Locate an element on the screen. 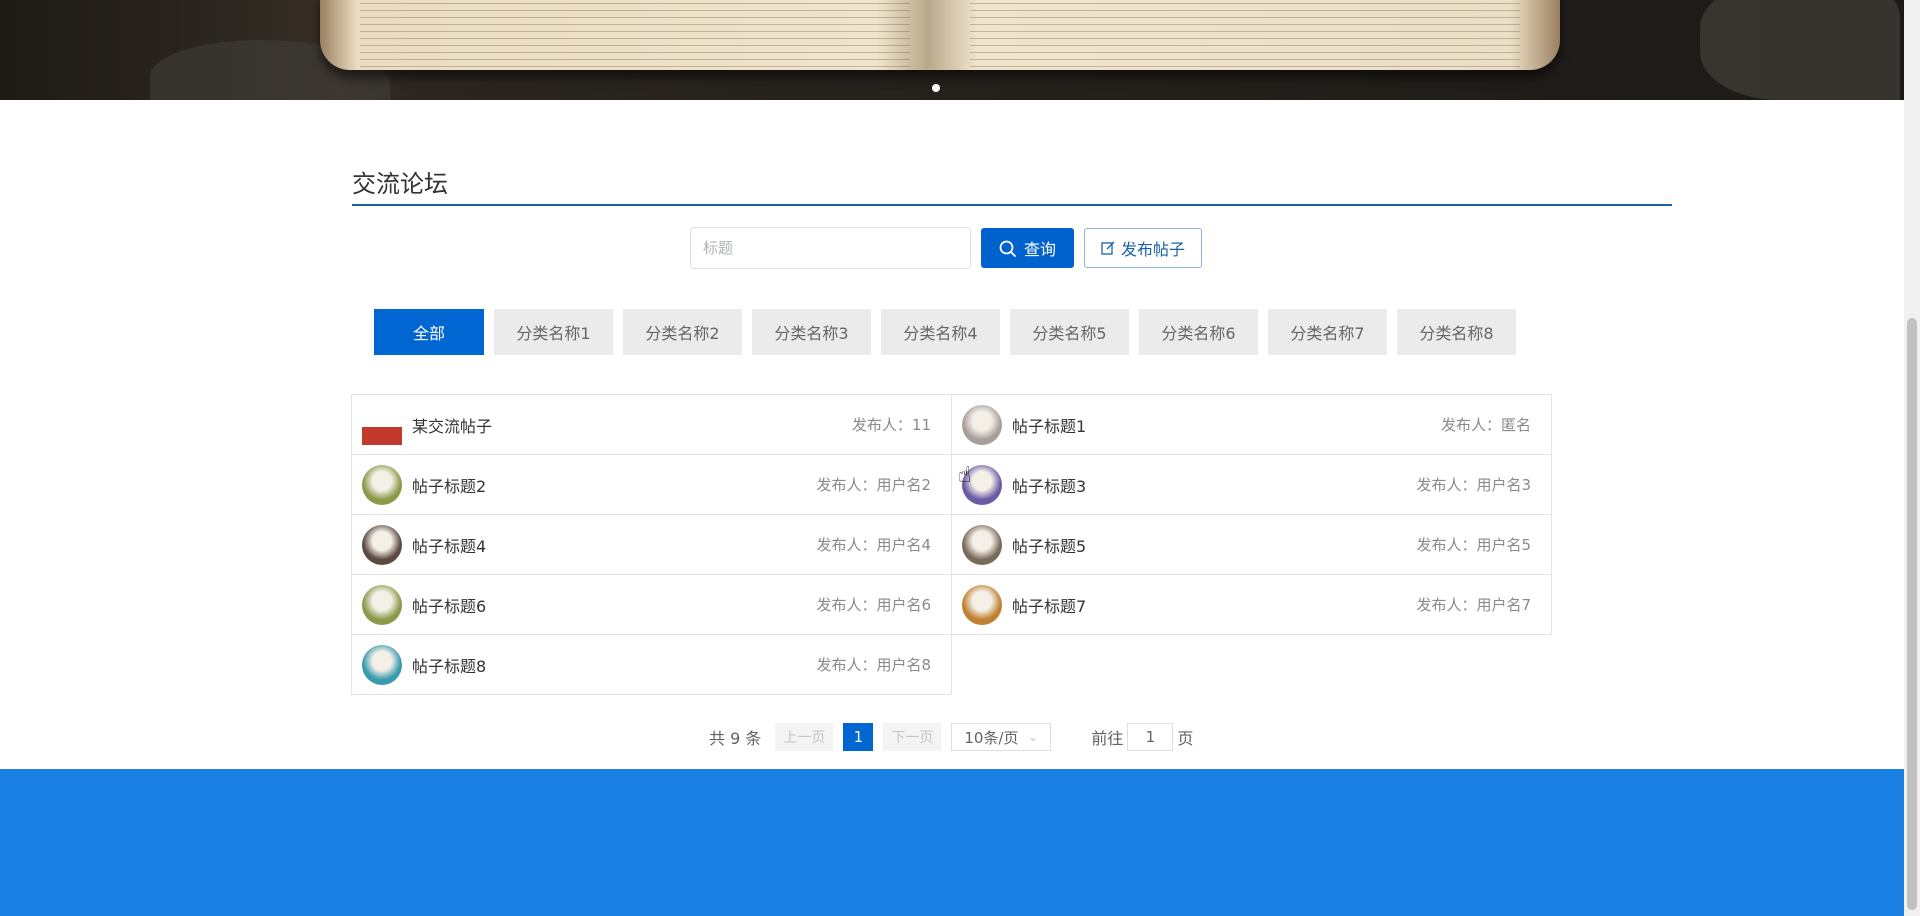 The width and height of the screenshot is (1920, 916). post-item: 帖子标题6 发布人：用户名6 is located at coordinates (651, 604).